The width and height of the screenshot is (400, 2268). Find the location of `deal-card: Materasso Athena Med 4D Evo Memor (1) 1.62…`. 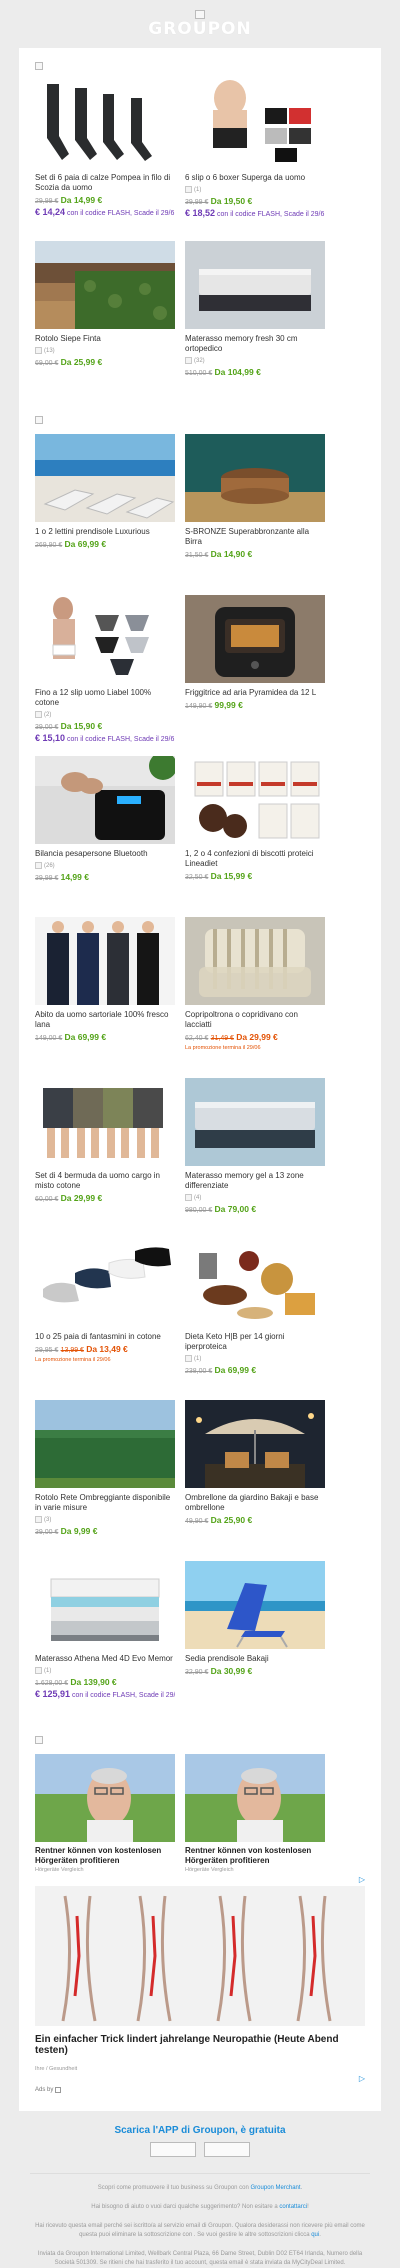

deal-card: Materasso Athena Med 4D Evo Memor (1) 1.62… is located at coordinates (105, 1637).